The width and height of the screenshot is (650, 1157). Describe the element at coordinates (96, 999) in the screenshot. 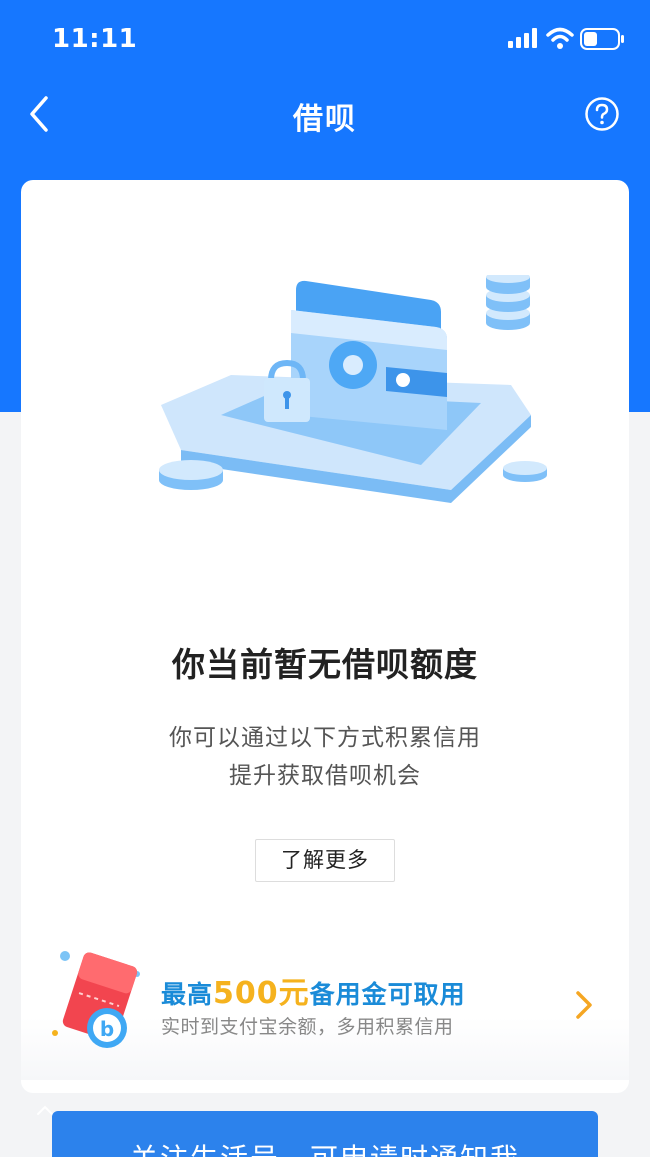

I see `red-ticket-b-icon: b` at that location.